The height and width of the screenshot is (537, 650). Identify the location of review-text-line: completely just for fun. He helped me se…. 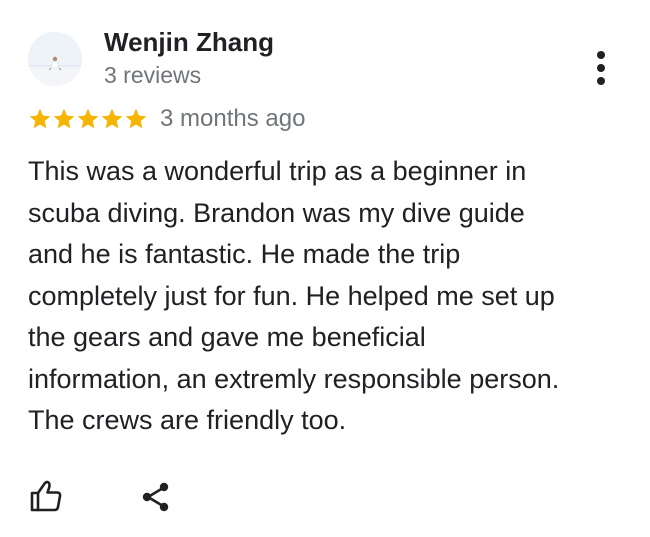
(291, 295).